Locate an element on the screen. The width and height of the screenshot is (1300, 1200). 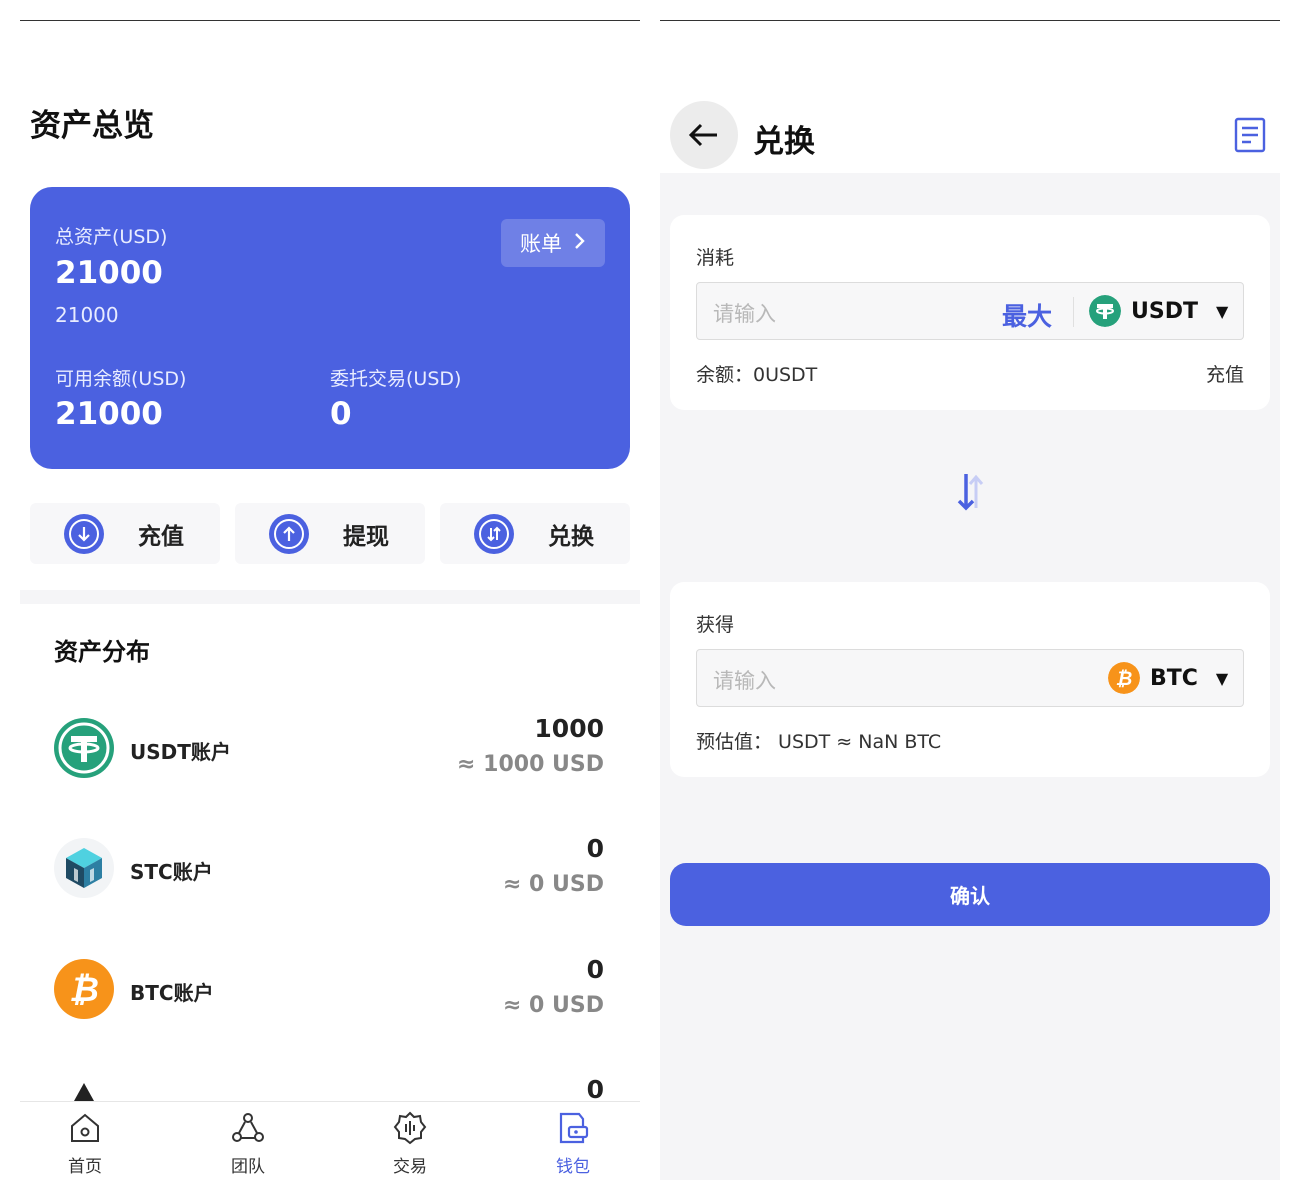
consume-balance: 余额：0USDT is located at coordinates (757, 375).